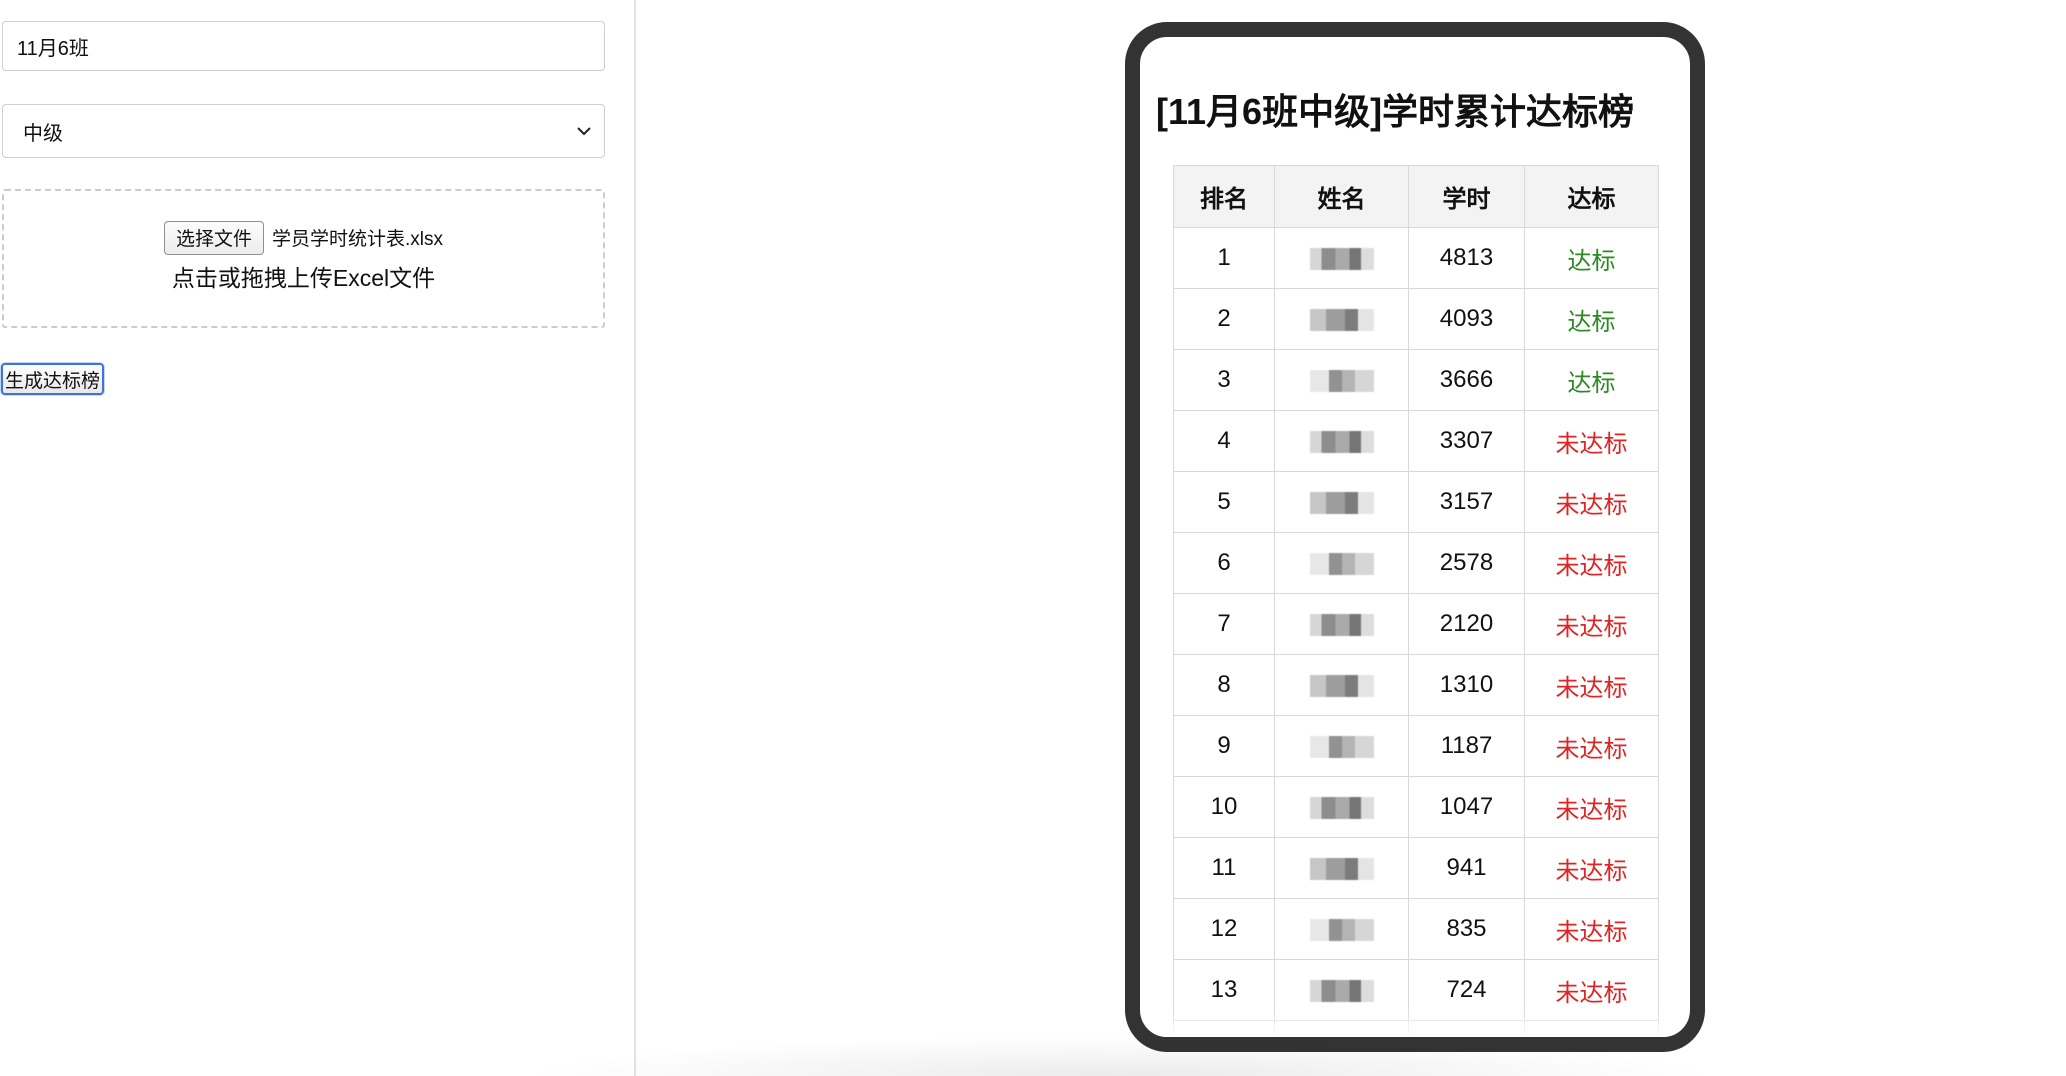 This screenshot has height=1076, width=2066. What do you see at coordinates (43, 133) in the screenshot?
I see `level-select-value: 中级` at bounding box center [43, 133].